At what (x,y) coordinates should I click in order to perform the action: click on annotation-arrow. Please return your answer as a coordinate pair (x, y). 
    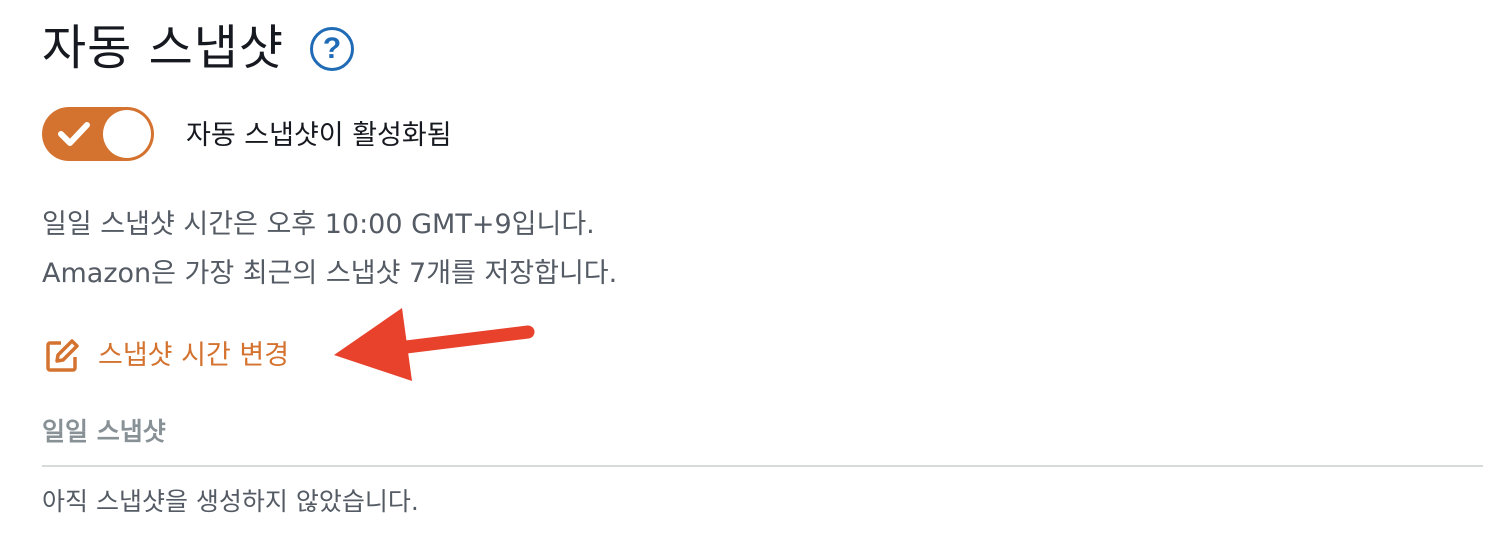
    Looking at the image, I should click on (434, 344).